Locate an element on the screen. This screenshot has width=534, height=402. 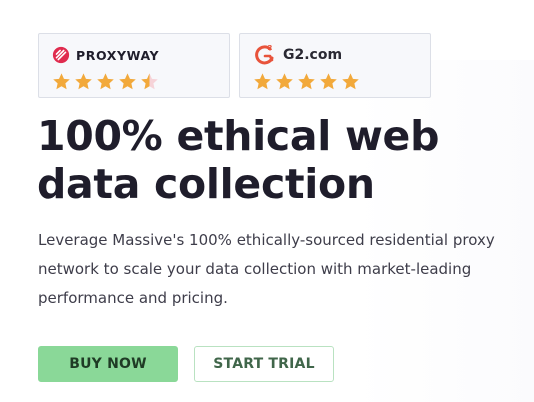
proxyway-rating-card: PROXYWAY is located at coordinates (134, 65).